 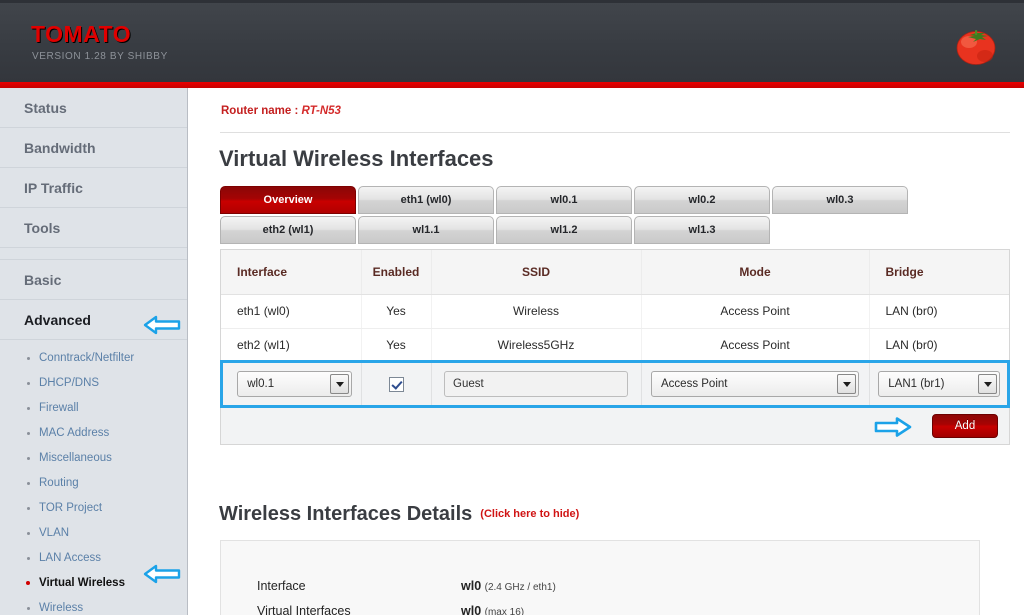 I want to click on cell-mode-select: Access Point, so click(x=755, y=384).